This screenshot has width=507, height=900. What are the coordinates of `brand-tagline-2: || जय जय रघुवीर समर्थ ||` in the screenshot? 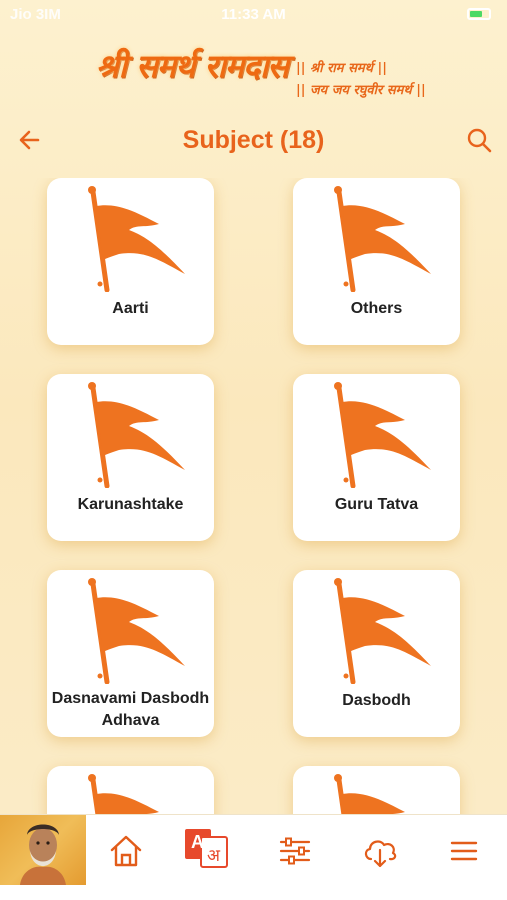 It's located at (361, 90).